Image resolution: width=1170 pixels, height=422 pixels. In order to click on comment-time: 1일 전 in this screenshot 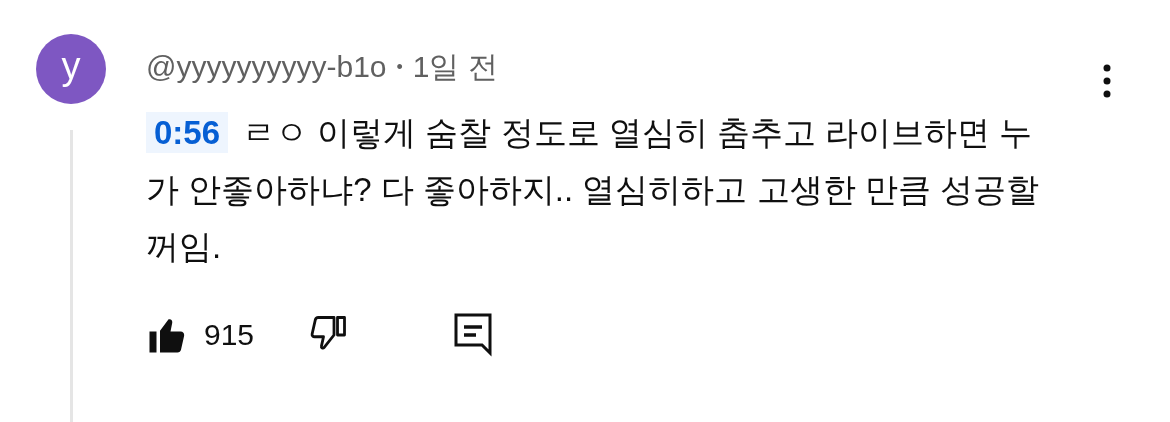, I will do `click(455, 66)`.